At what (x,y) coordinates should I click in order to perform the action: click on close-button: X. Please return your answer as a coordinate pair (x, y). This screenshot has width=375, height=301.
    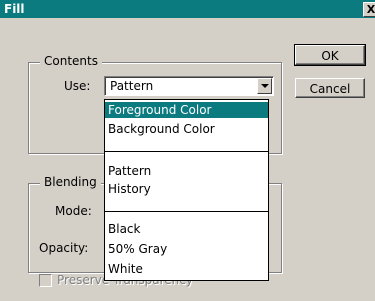
    Looking at the image, I should click on (369, 9).